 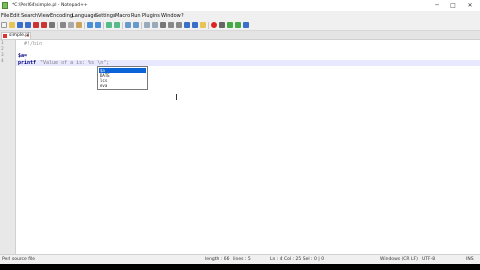 I want to click on menu-help: ?, so click(x=182, y=16).